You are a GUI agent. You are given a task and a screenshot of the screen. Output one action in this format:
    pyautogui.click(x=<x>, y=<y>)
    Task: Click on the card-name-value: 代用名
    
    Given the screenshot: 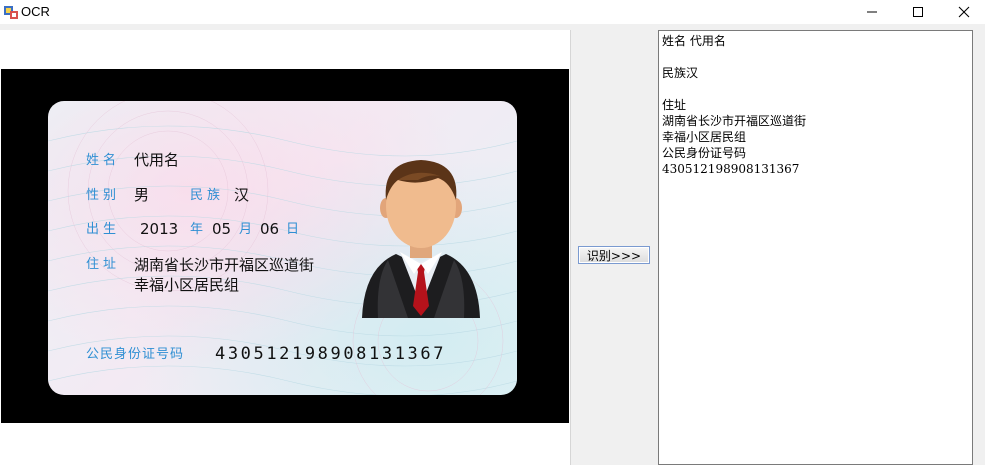 What is the action you would take?
    pyautogui.click(x=157, y=160)
    